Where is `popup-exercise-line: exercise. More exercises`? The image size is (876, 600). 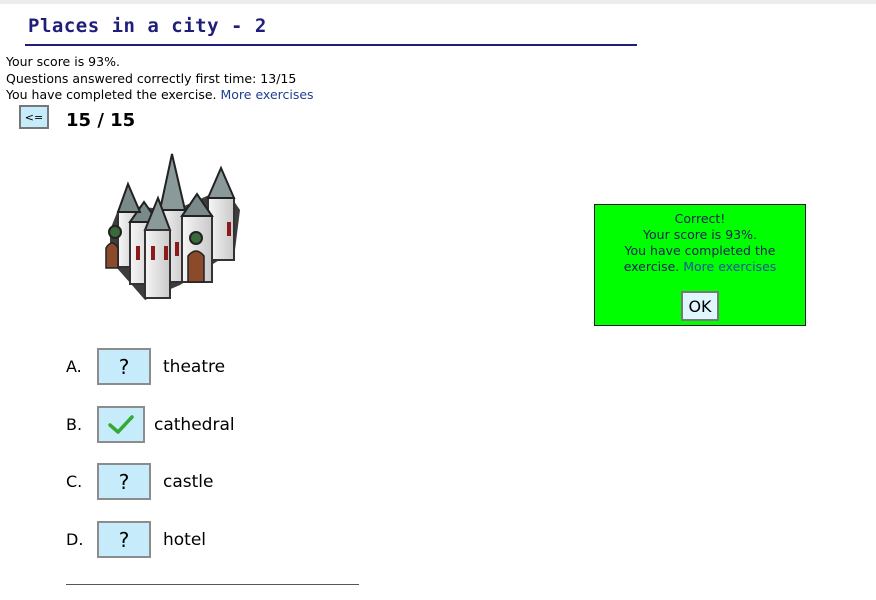 popup-exercise-line: exercise. More exercises is located at coordinates (700, 267).